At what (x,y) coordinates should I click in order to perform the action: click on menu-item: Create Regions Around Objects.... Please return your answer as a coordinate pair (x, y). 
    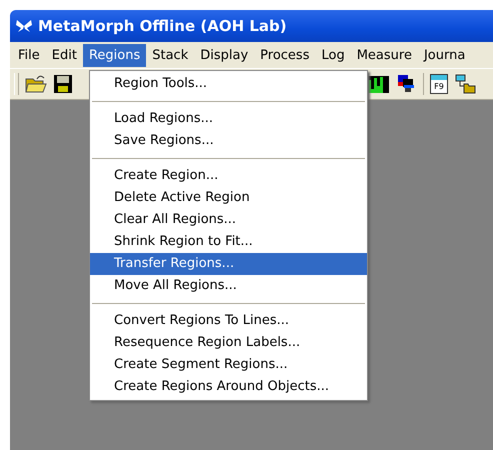
    Looking at the image, I should click on (228, 387).